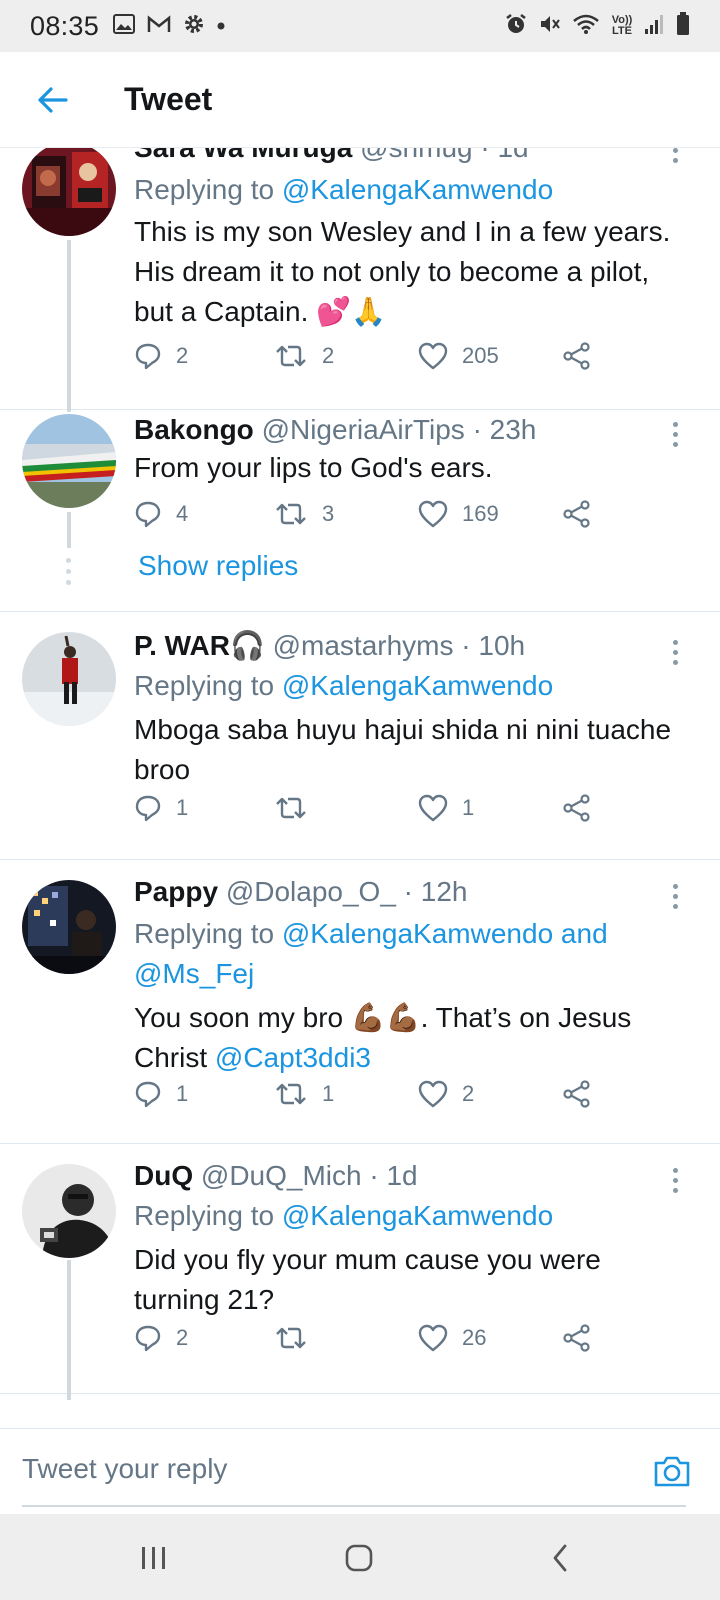  Describe the element at coordinates (374, 1338) in the screenshot. I see `tweet-actions: 2 26` at that location.